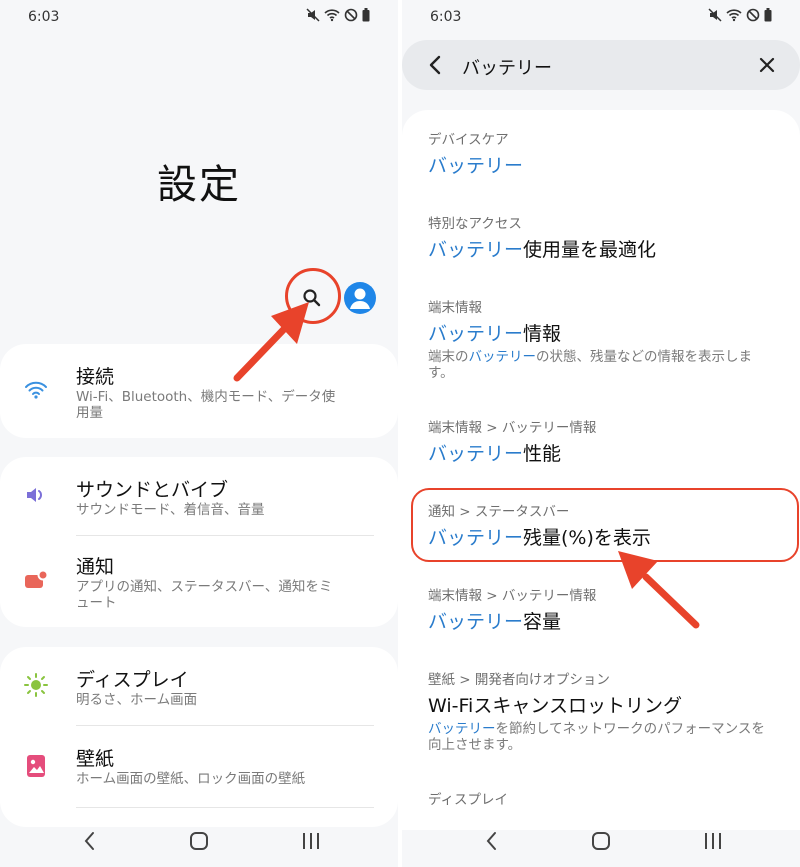  I want to click on search-result: 特別なアクセス バッテリー使用量を最適化, so click(603, 239).